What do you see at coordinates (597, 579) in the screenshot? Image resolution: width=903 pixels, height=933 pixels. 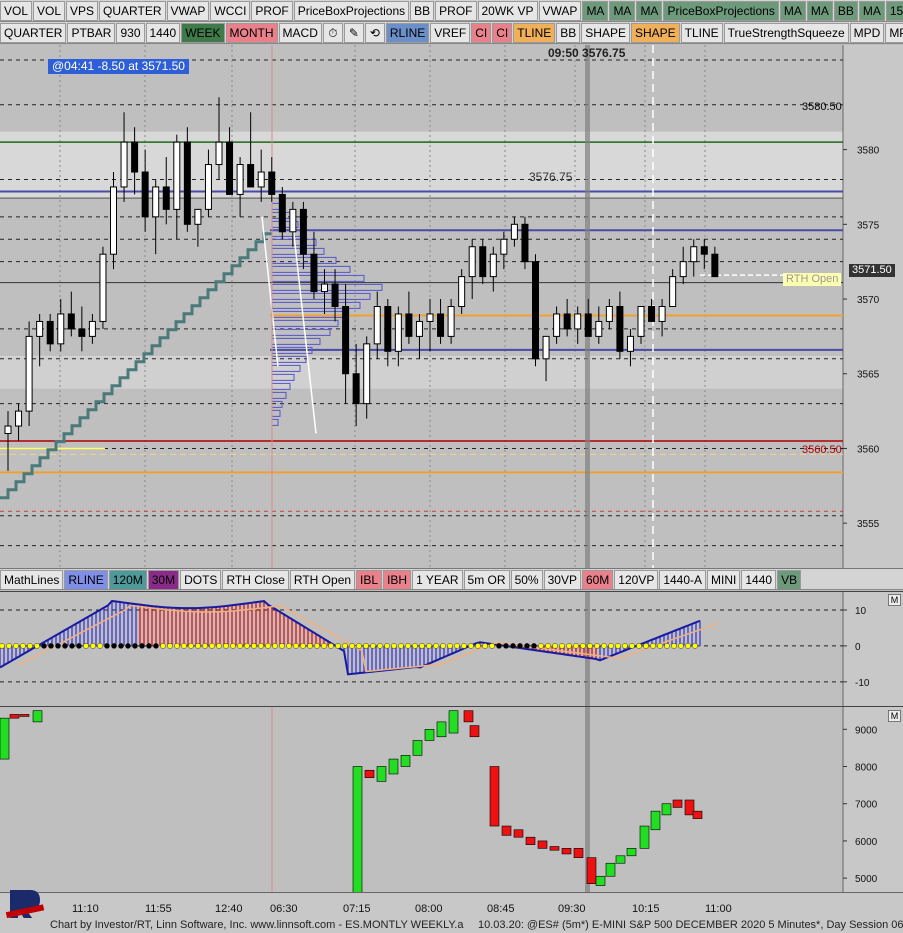 I see `toolbar-button-60m: 60M` at bounding box center [597, 579].